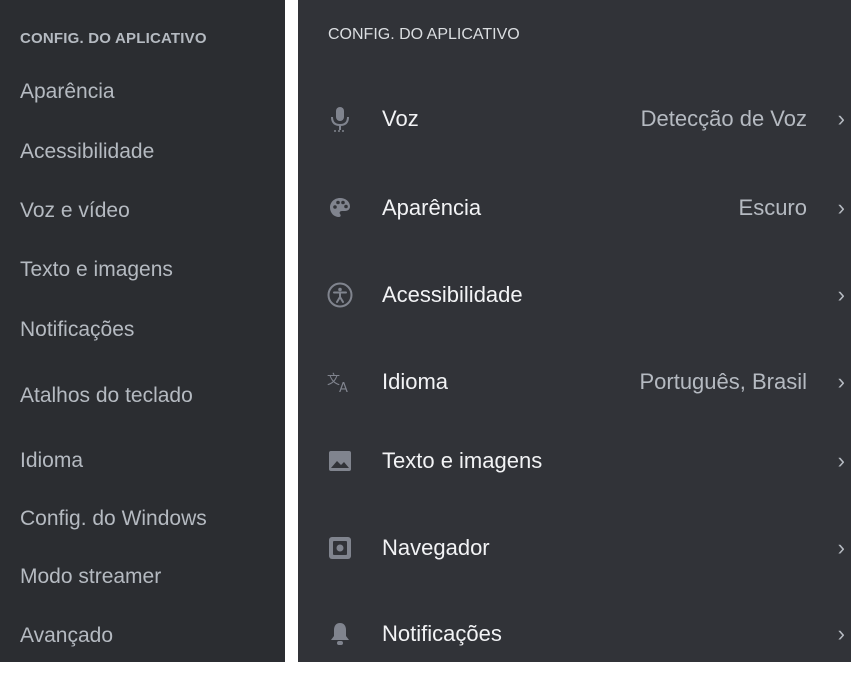 The height and width of the screenshot is (677, 851). What do you see at coordinates (424, 34) in the screenshot?
I see `settings-header: CONFIG. DO APLICATIVO` at bounding box center [424, 34].